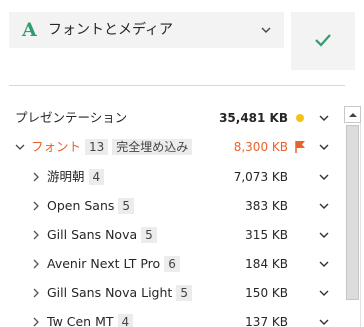  Describe the element at coordinates (170, 177) in the screenshot. I see `font-item-row: 游明朝 4 7,073 KB` at that location.